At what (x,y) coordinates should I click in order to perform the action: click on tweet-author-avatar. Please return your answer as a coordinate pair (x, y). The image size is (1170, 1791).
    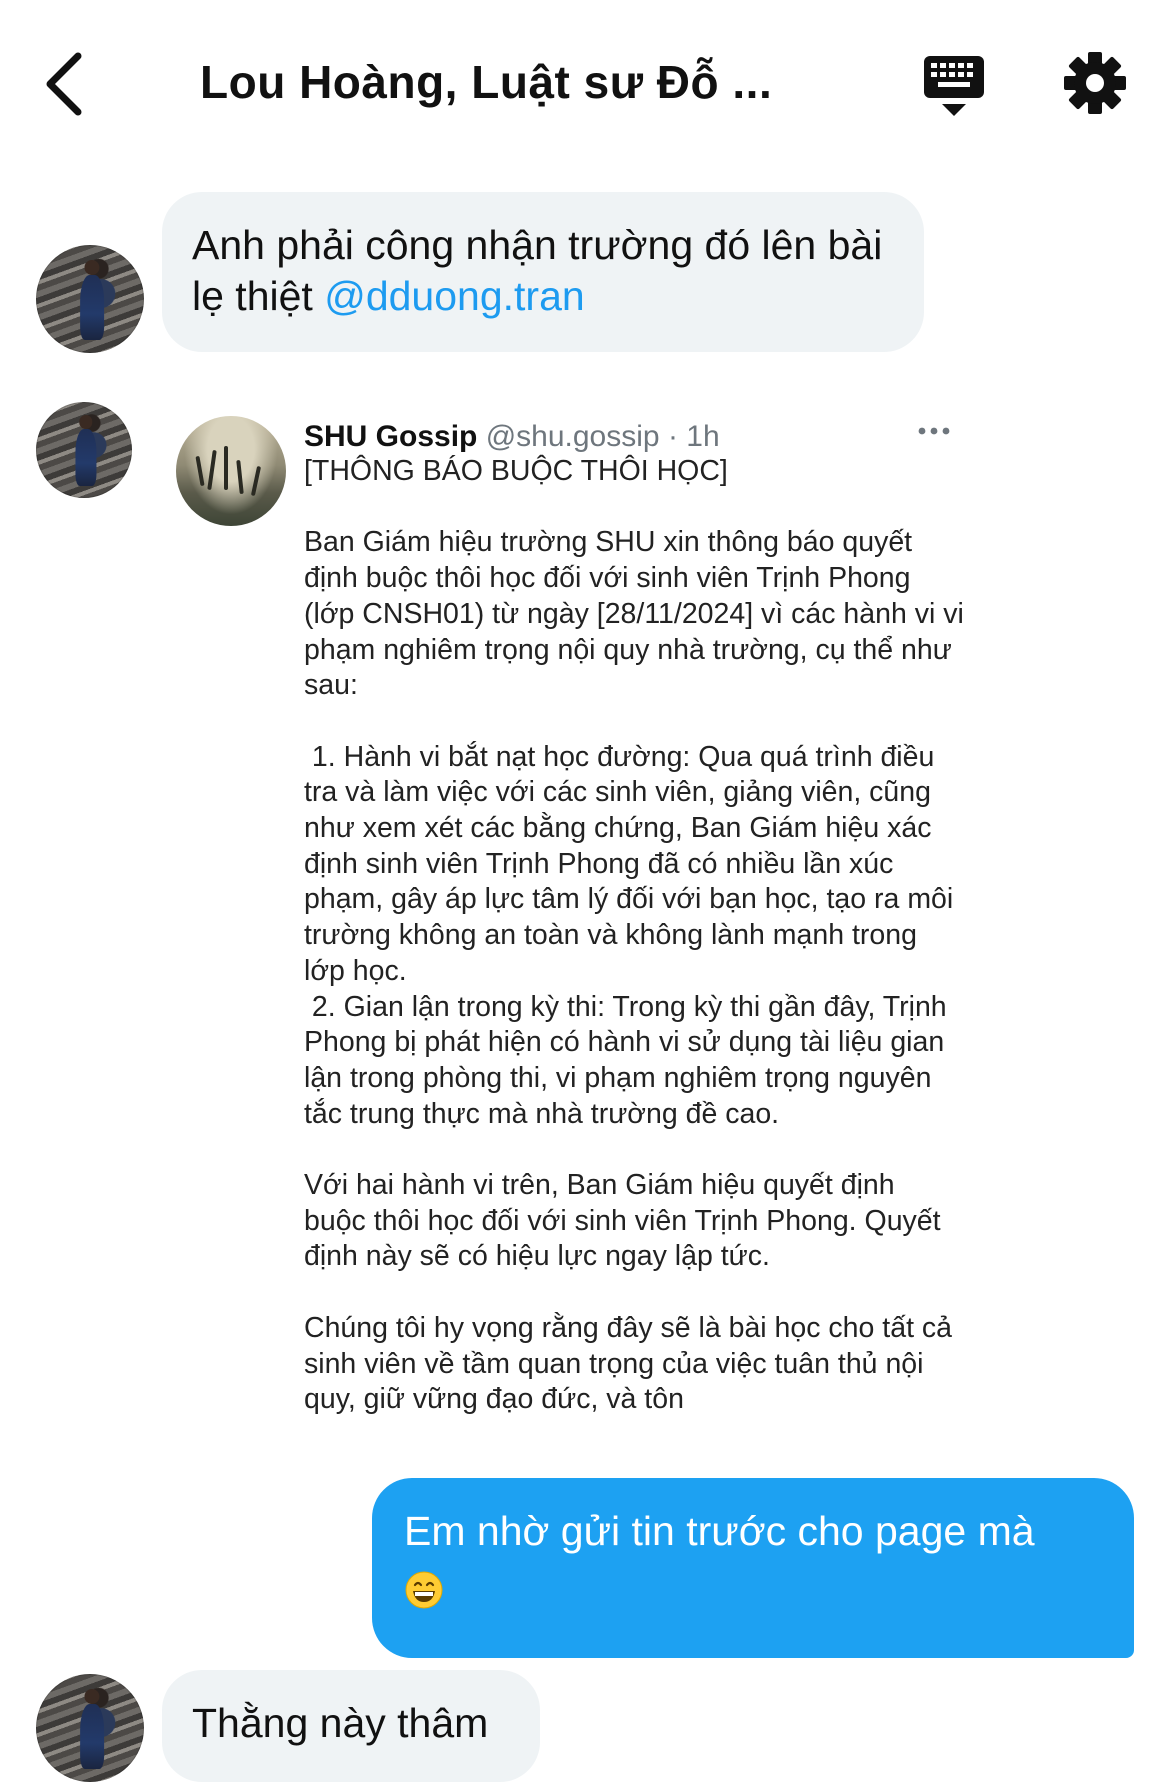
    Looking at the image, I should click on (231, 471).